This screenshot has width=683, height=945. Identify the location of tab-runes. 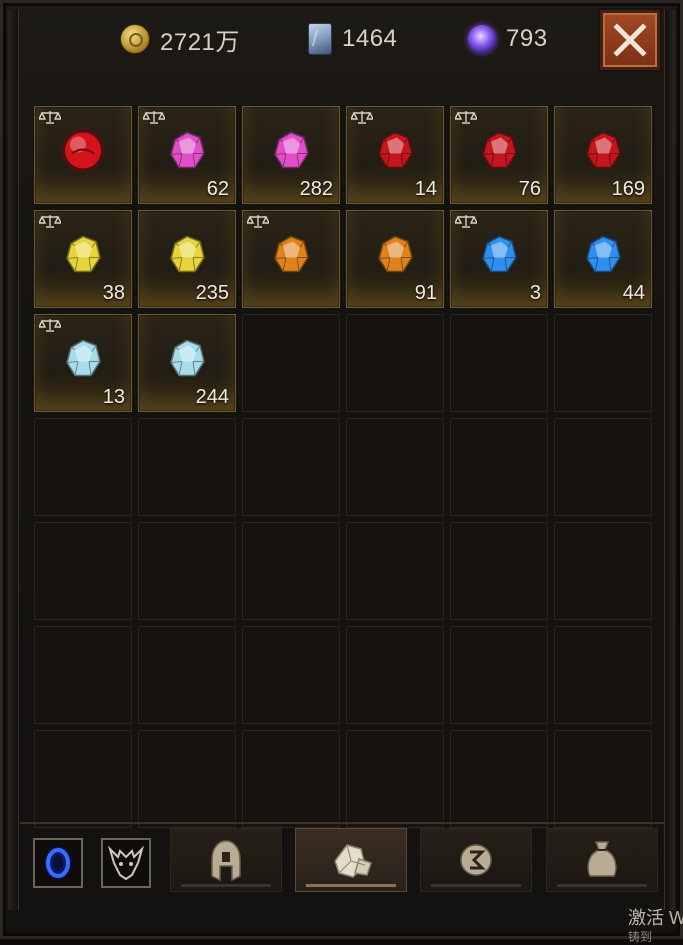
(476, 860).